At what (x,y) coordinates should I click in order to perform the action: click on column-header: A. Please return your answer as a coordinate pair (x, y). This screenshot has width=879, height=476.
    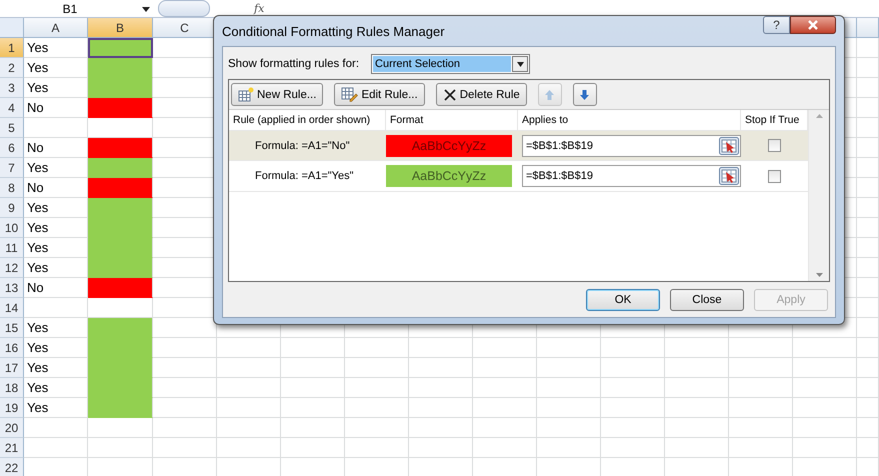
    Looking at the image, I should click on (56, 28).